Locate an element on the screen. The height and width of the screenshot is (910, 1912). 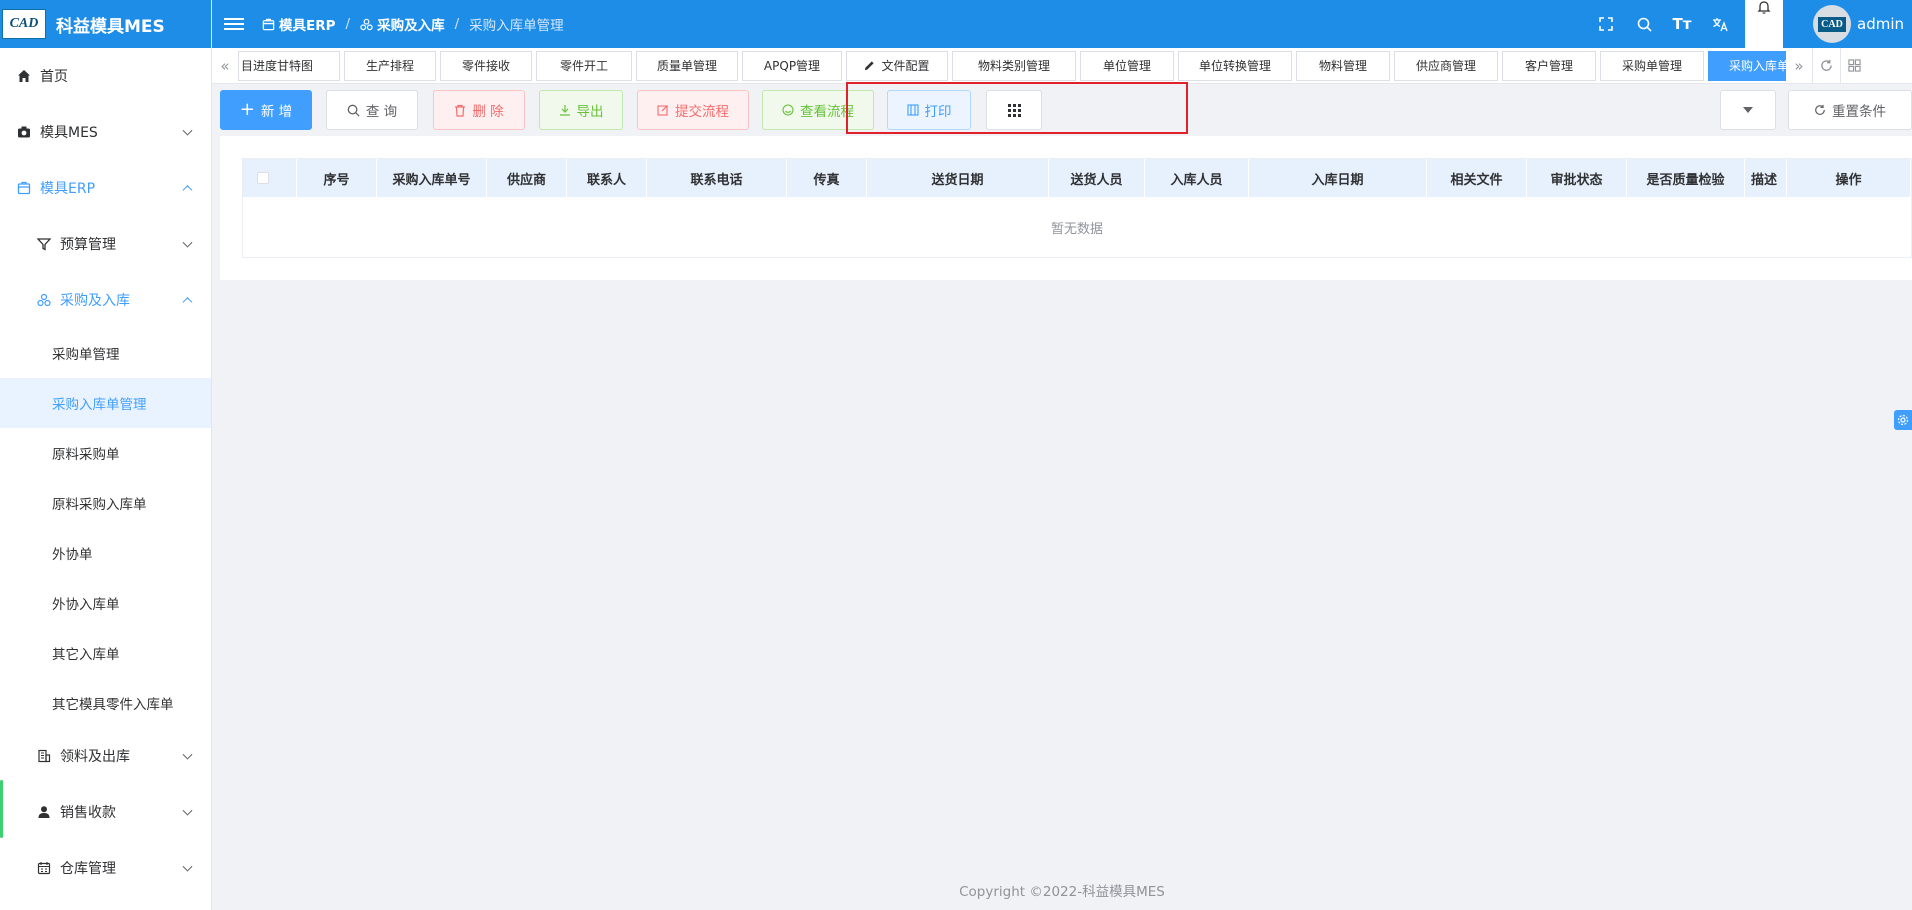
tab-gantt: 目进度甘特图 is located at coordinates (289, 65).